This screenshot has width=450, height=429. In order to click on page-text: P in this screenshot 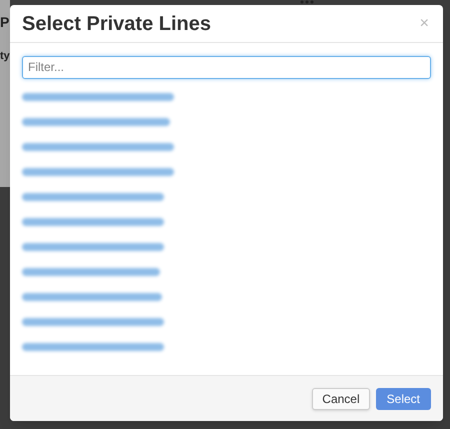, I will do `click(5, 22)`.